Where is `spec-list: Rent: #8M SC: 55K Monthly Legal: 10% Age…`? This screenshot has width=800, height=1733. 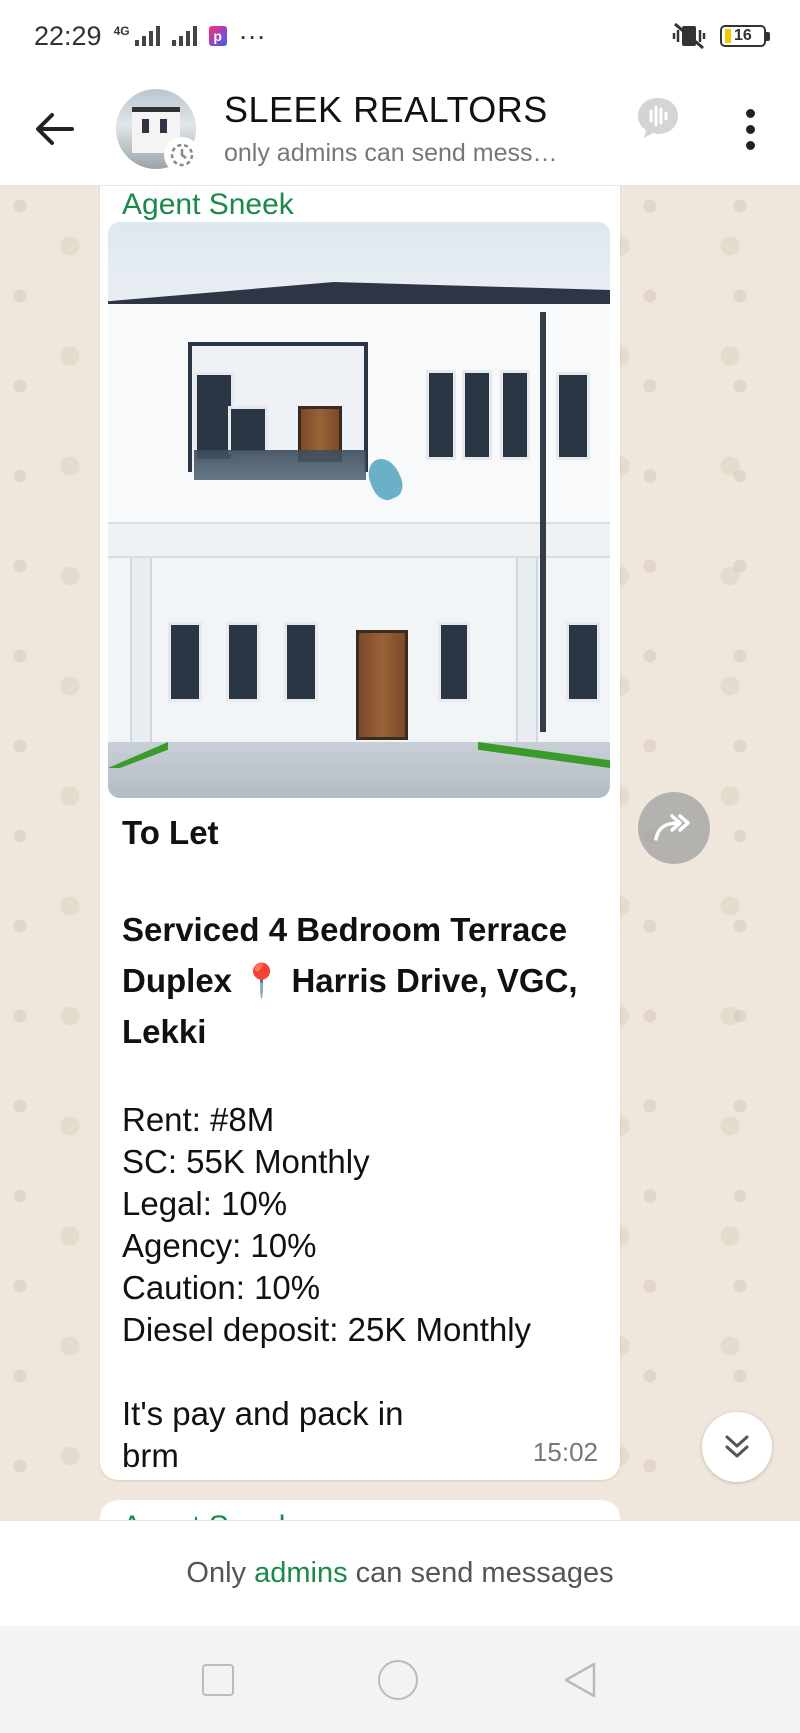 spec-list: Rent: #8M SC: 55K Monthly Legal: 10% Age… is located at coordinates (362, 1225).